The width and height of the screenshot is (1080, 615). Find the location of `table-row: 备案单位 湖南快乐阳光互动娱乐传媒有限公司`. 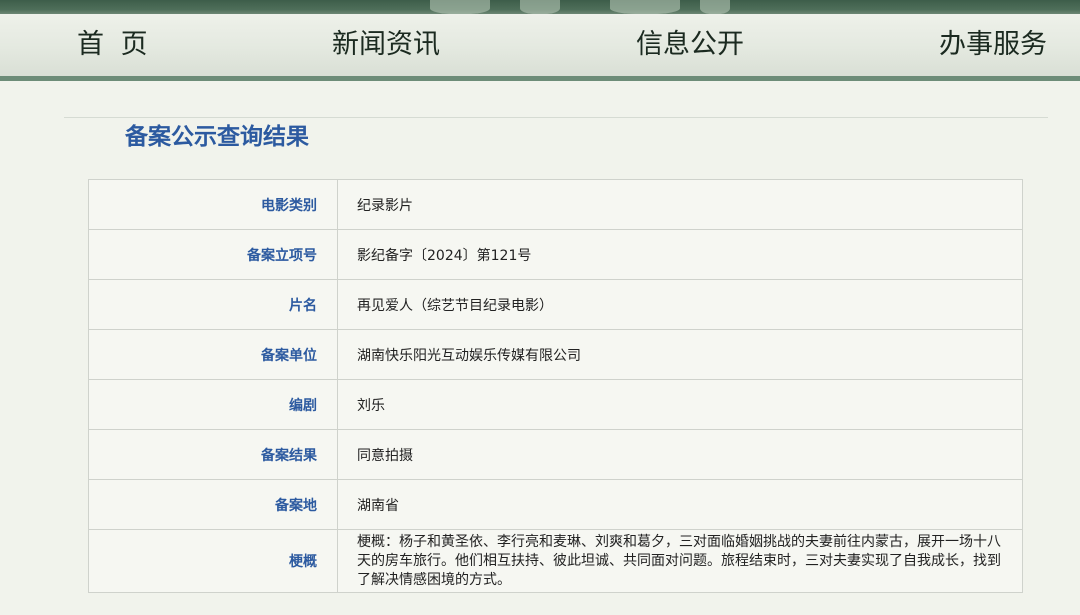

table-row: 备案单位 湖南快乐阳光互动娱乐传媒有限公司 is located at coordinates (555, 354).